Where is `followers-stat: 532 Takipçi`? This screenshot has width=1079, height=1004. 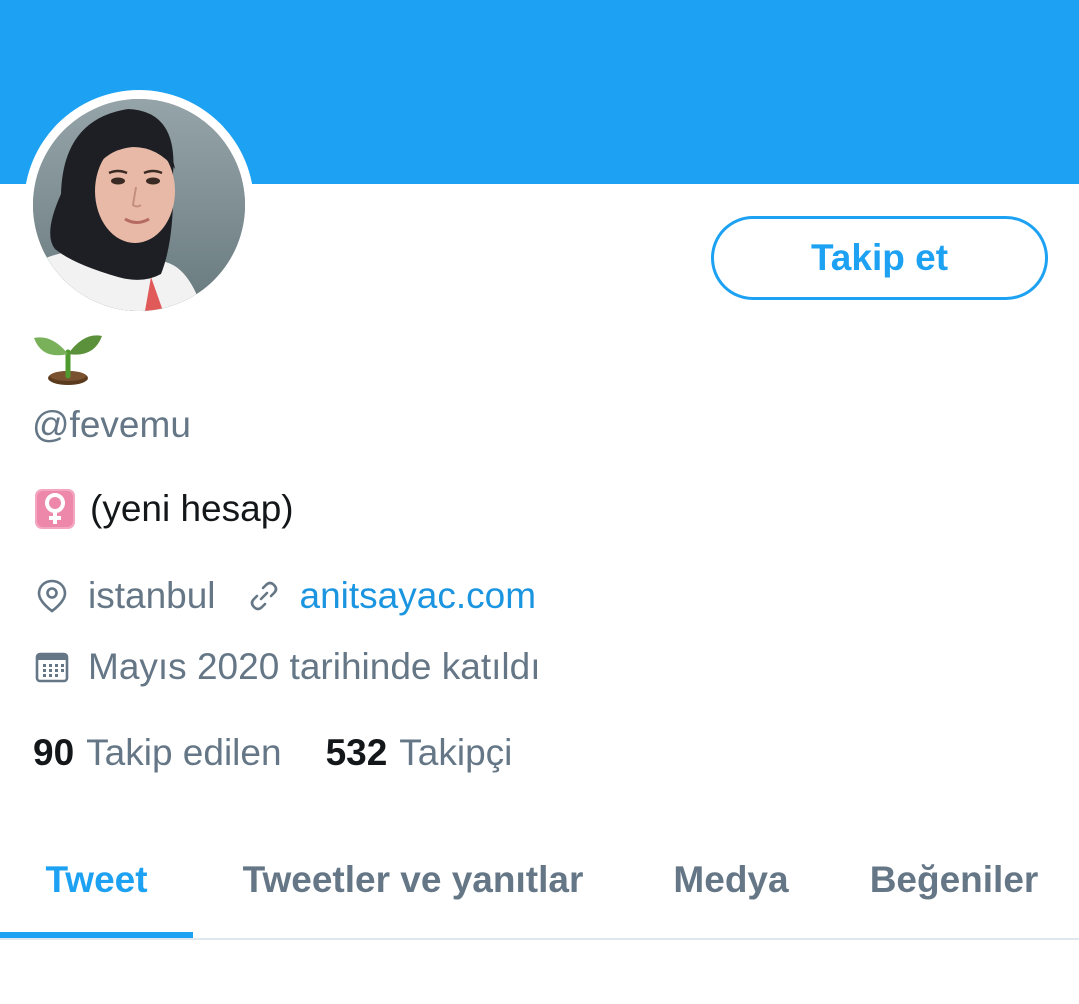 followers-stat: 532 Takipçi is located at coordinates (419, 753).